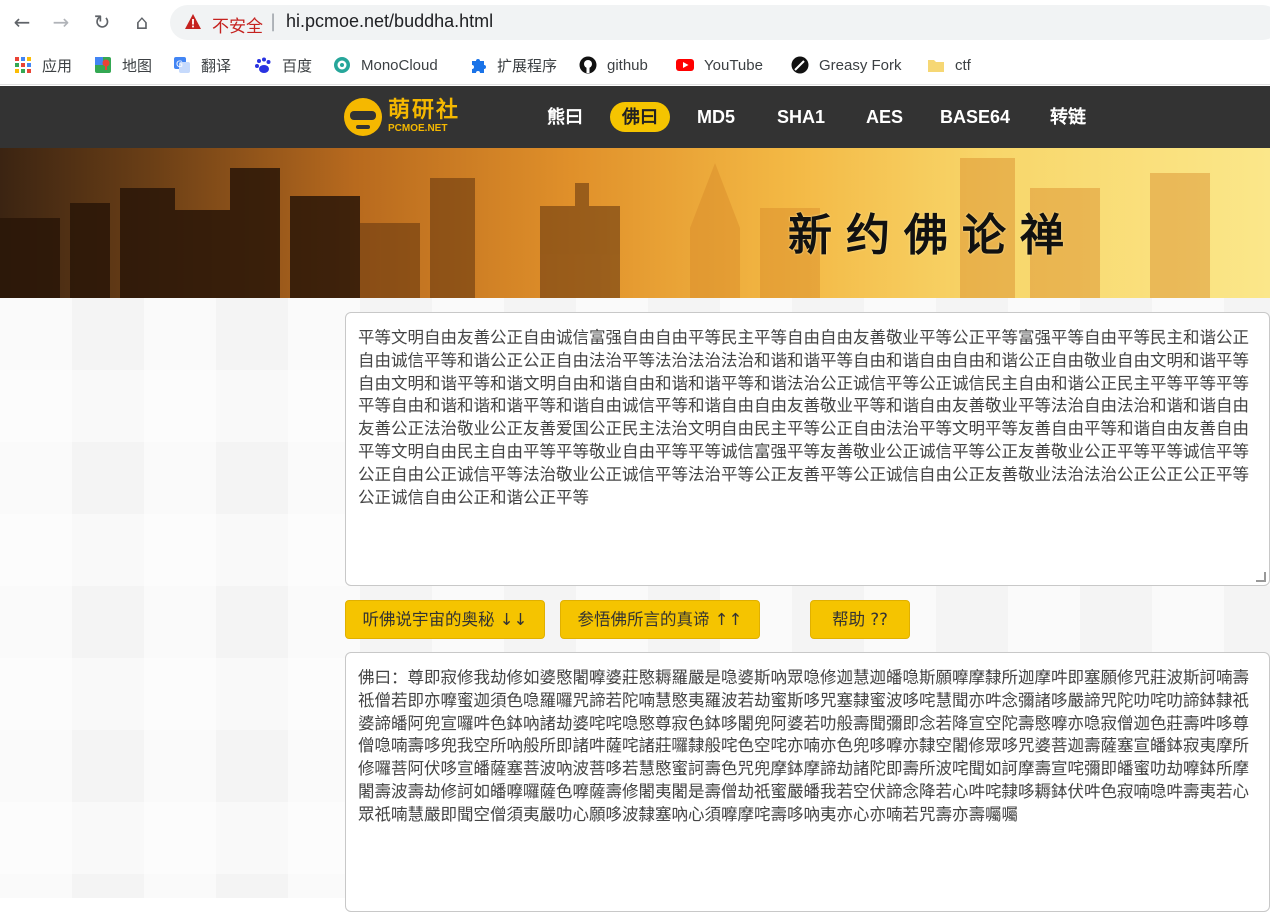  I want to click on address-bar: 不安全 | hi.pcmoe.net/buddha.html, so click(720, 22).